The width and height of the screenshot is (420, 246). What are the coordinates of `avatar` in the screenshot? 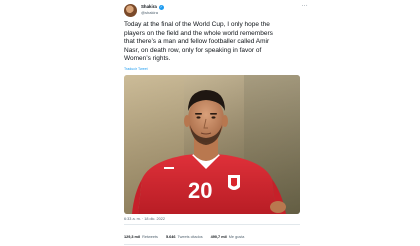 It's located at (130, 10).